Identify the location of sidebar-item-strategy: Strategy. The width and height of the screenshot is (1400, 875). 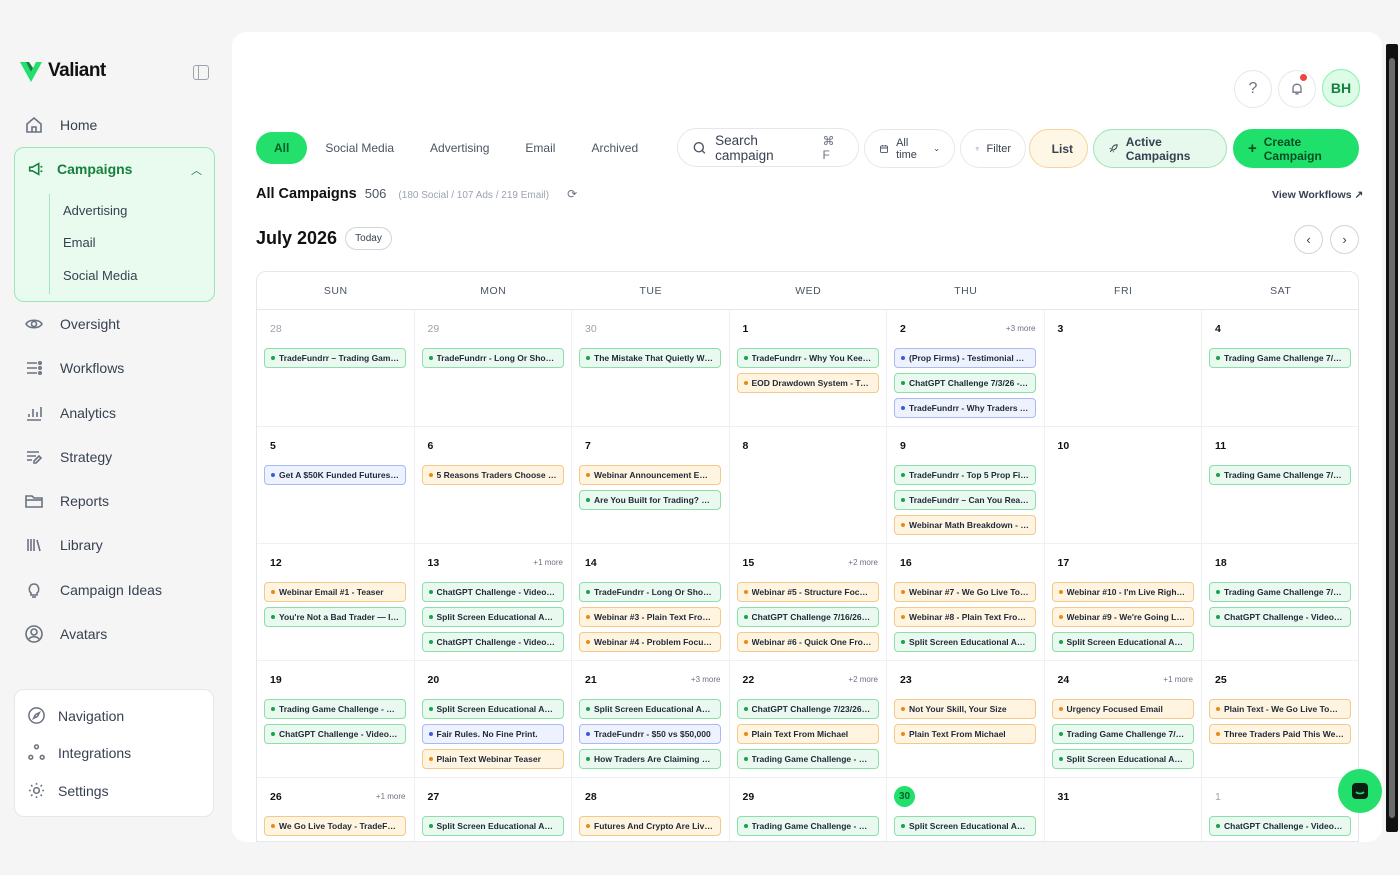
(68, 457).